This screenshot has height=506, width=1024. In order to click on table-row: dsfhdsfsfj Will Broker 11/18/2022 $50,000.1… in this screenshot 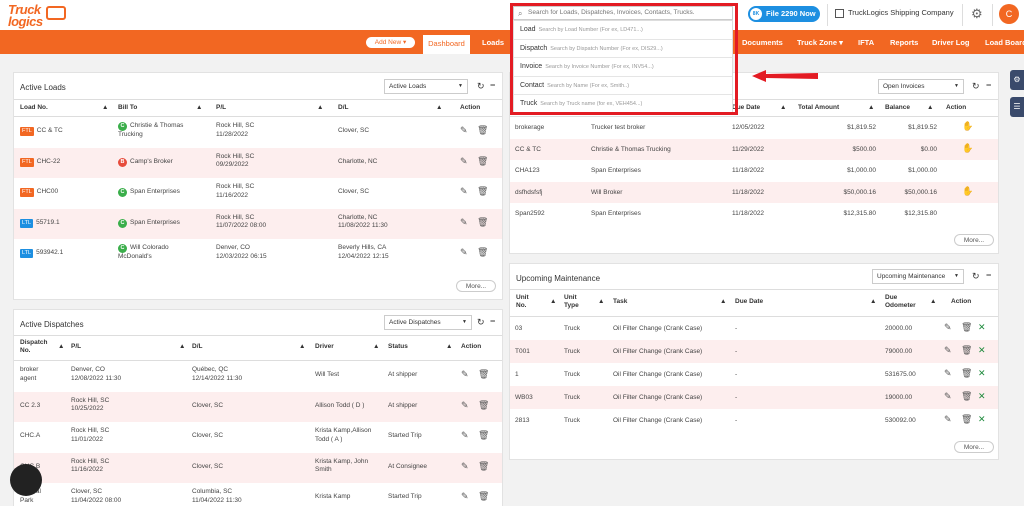, I will do `click(754, 192)`.